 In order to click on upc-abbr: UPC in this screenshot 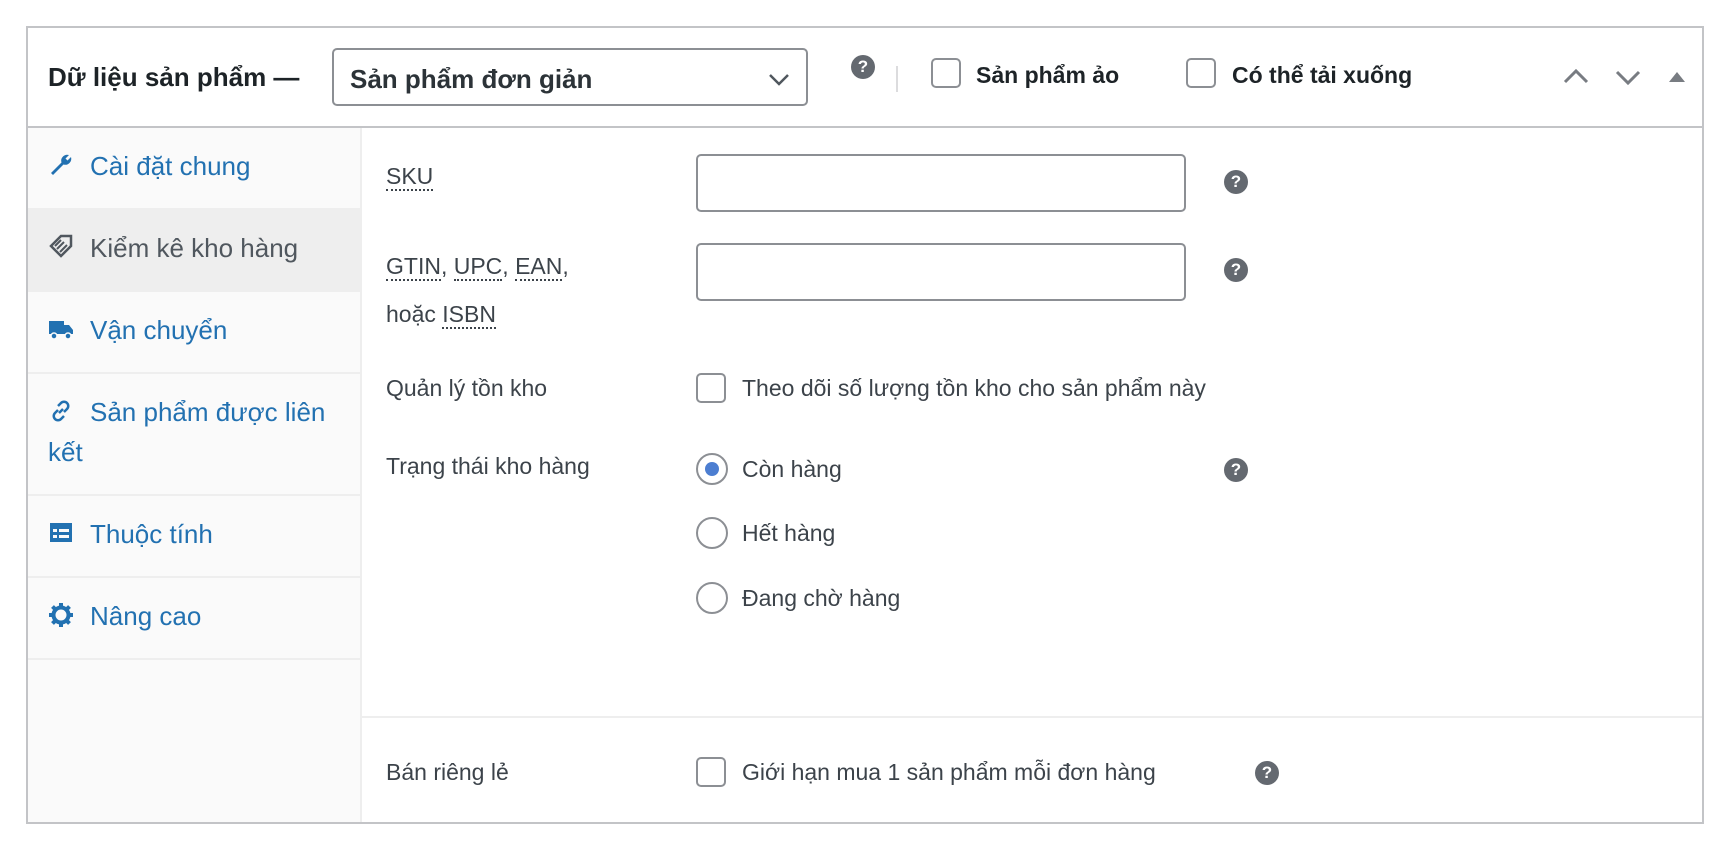, I will do `click(478, 267)`.